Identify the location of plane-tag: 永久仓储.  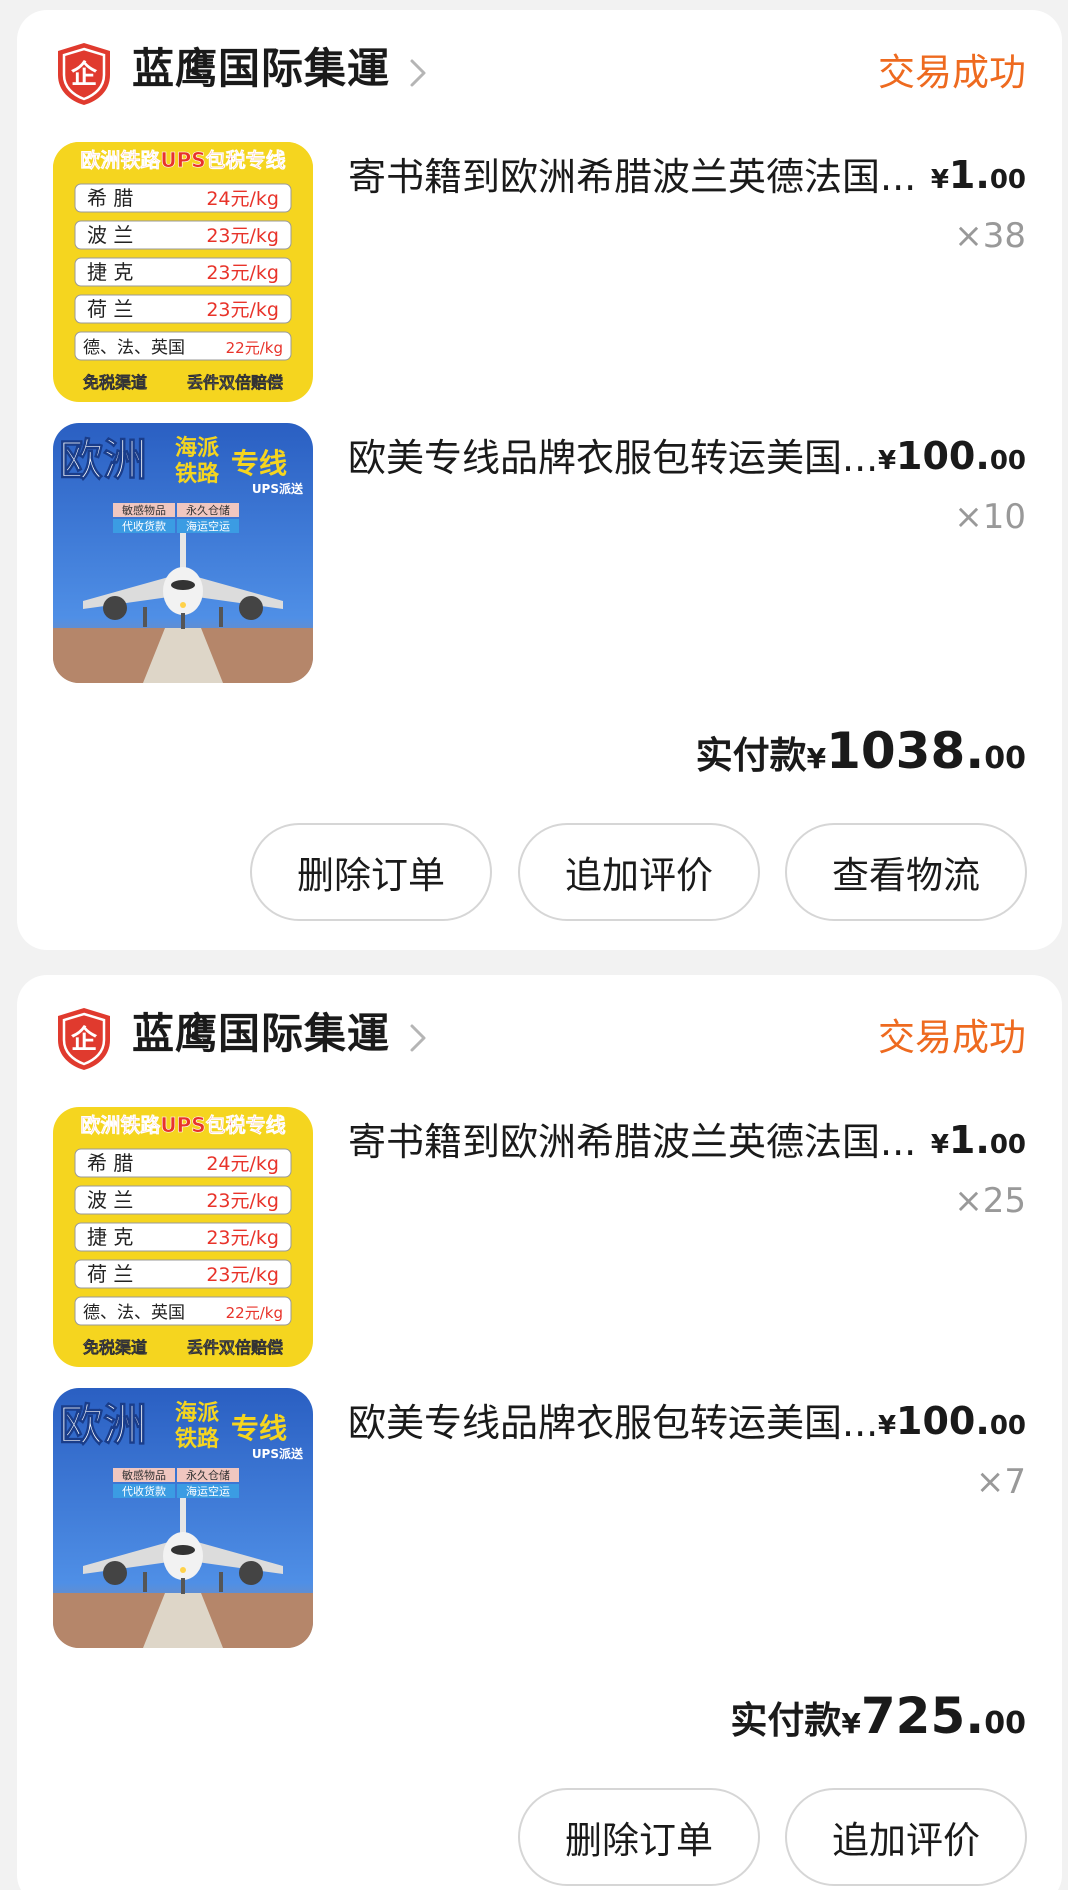
(208, 510).